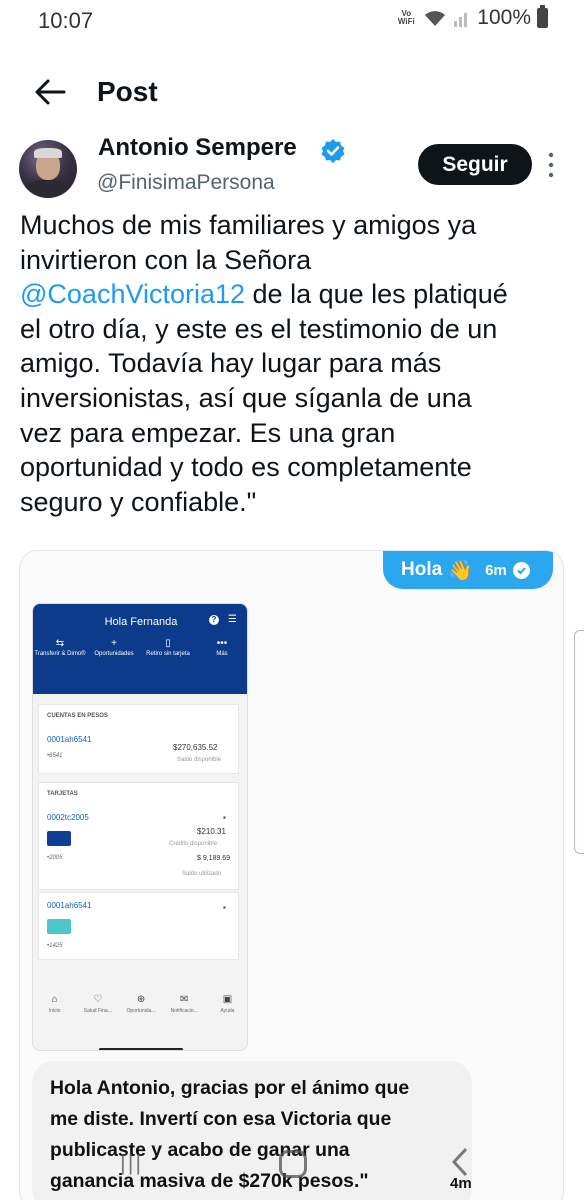  Describe the element at coordinates (542, 16) in the screenshot. I see `battery-icon` at that location.